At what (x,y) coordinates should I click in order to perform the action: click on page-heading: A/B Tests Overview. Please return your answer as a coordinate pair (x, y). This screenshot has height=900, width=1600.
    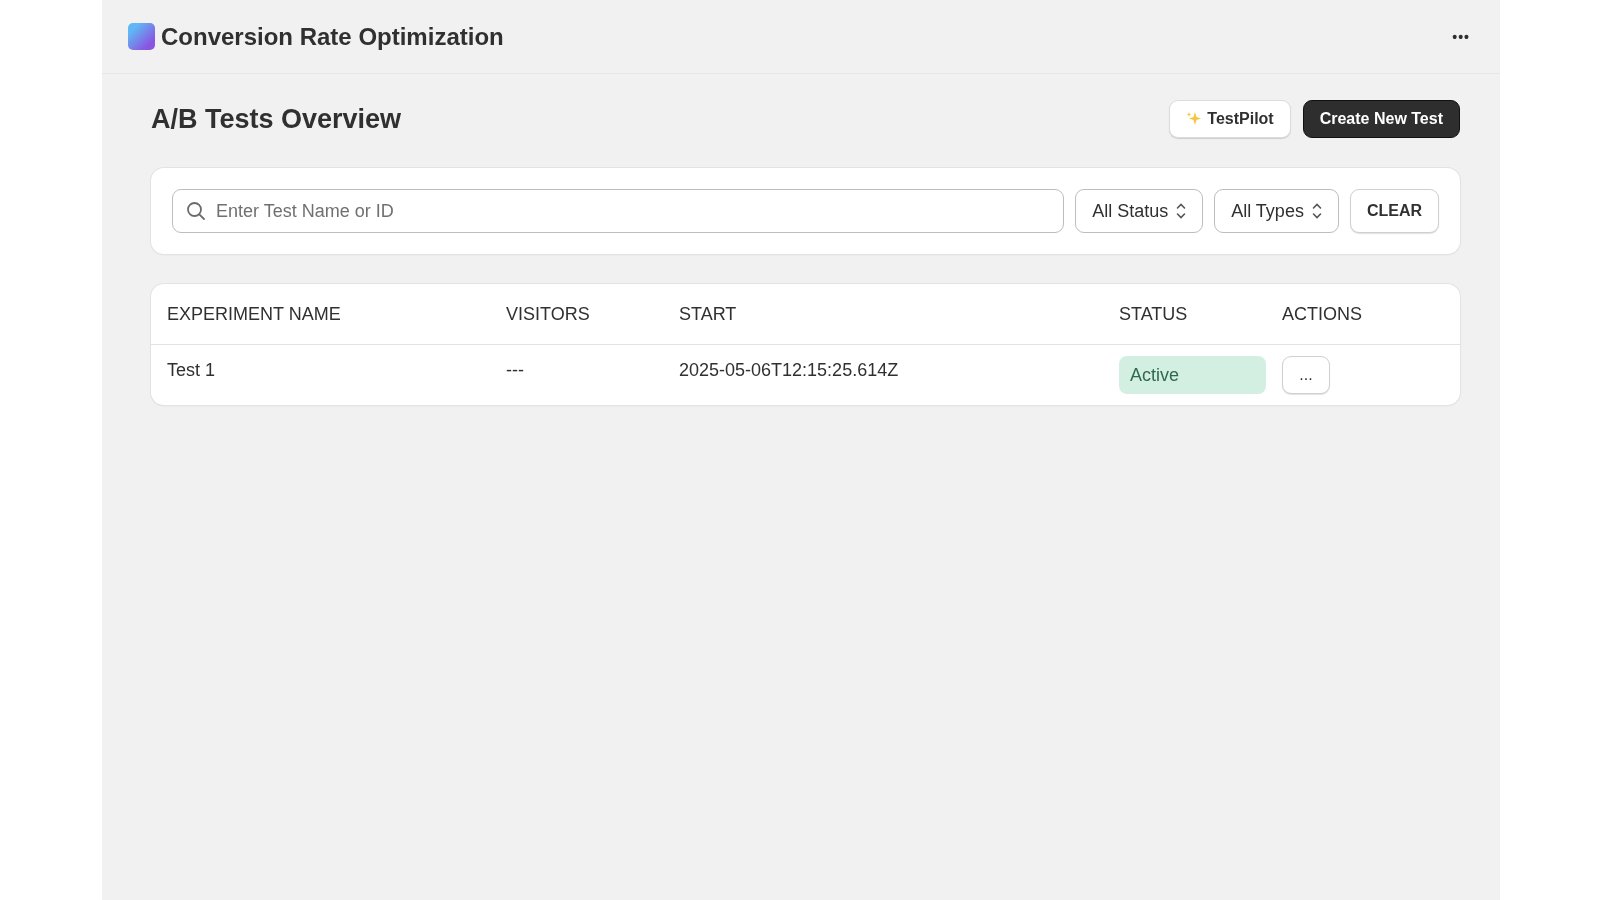
    Looking at the image, I should click on (276, 119).